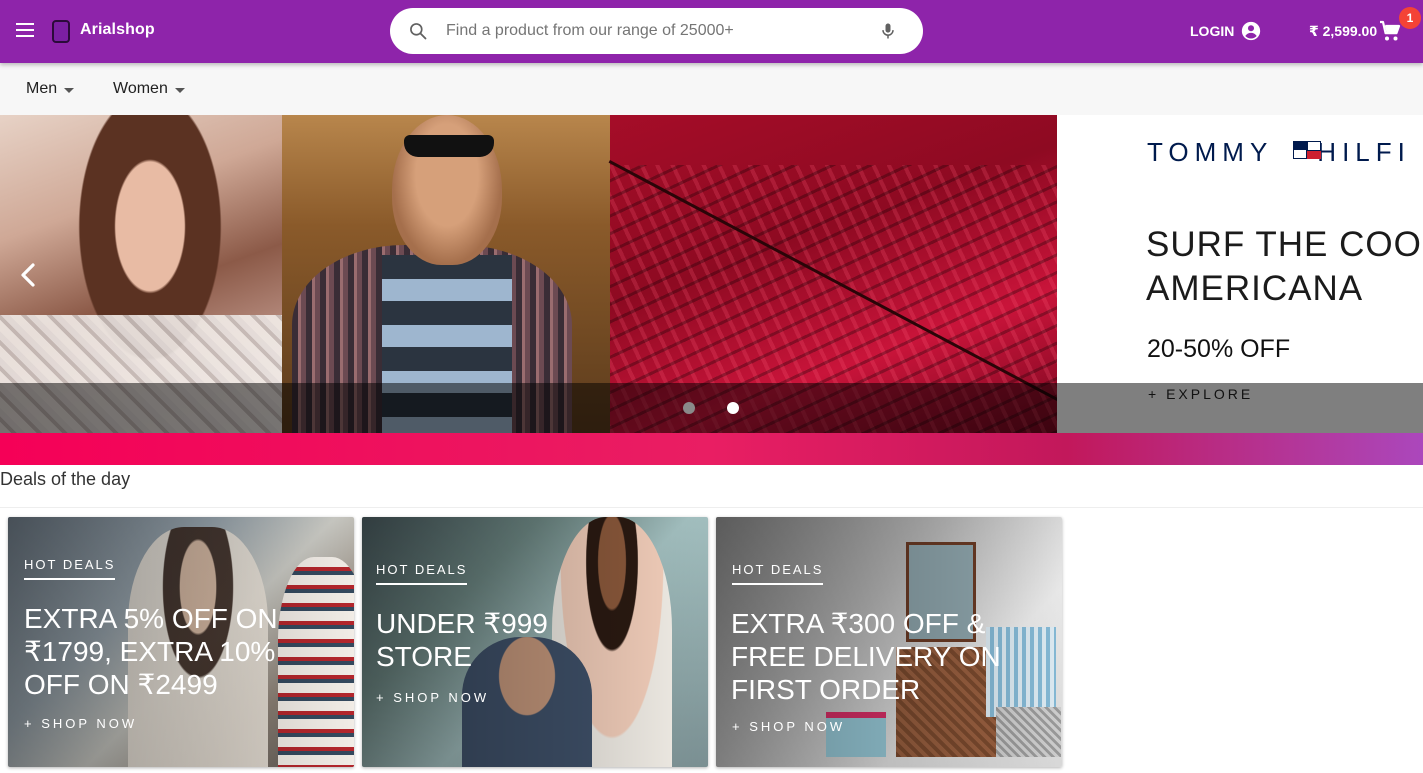  Describe the element at coordinates (1251, 31) in the screenshot. I see `account-circle-icon` at that location.